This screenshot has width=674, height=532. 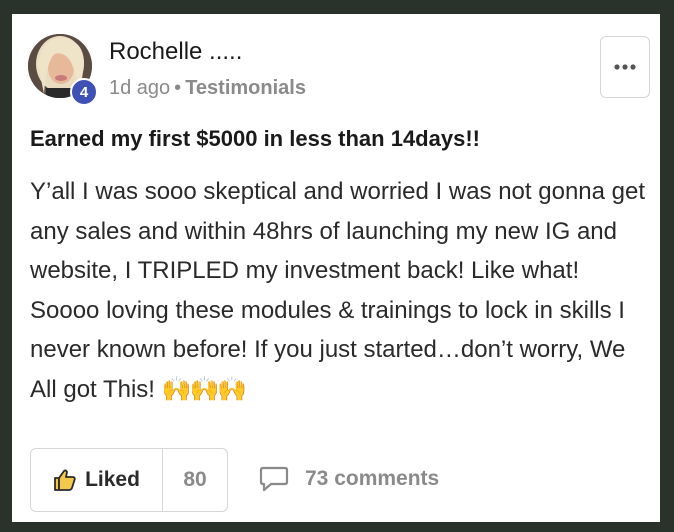 I want to click on comment-bubble-icon, so click(x=274, y=479).